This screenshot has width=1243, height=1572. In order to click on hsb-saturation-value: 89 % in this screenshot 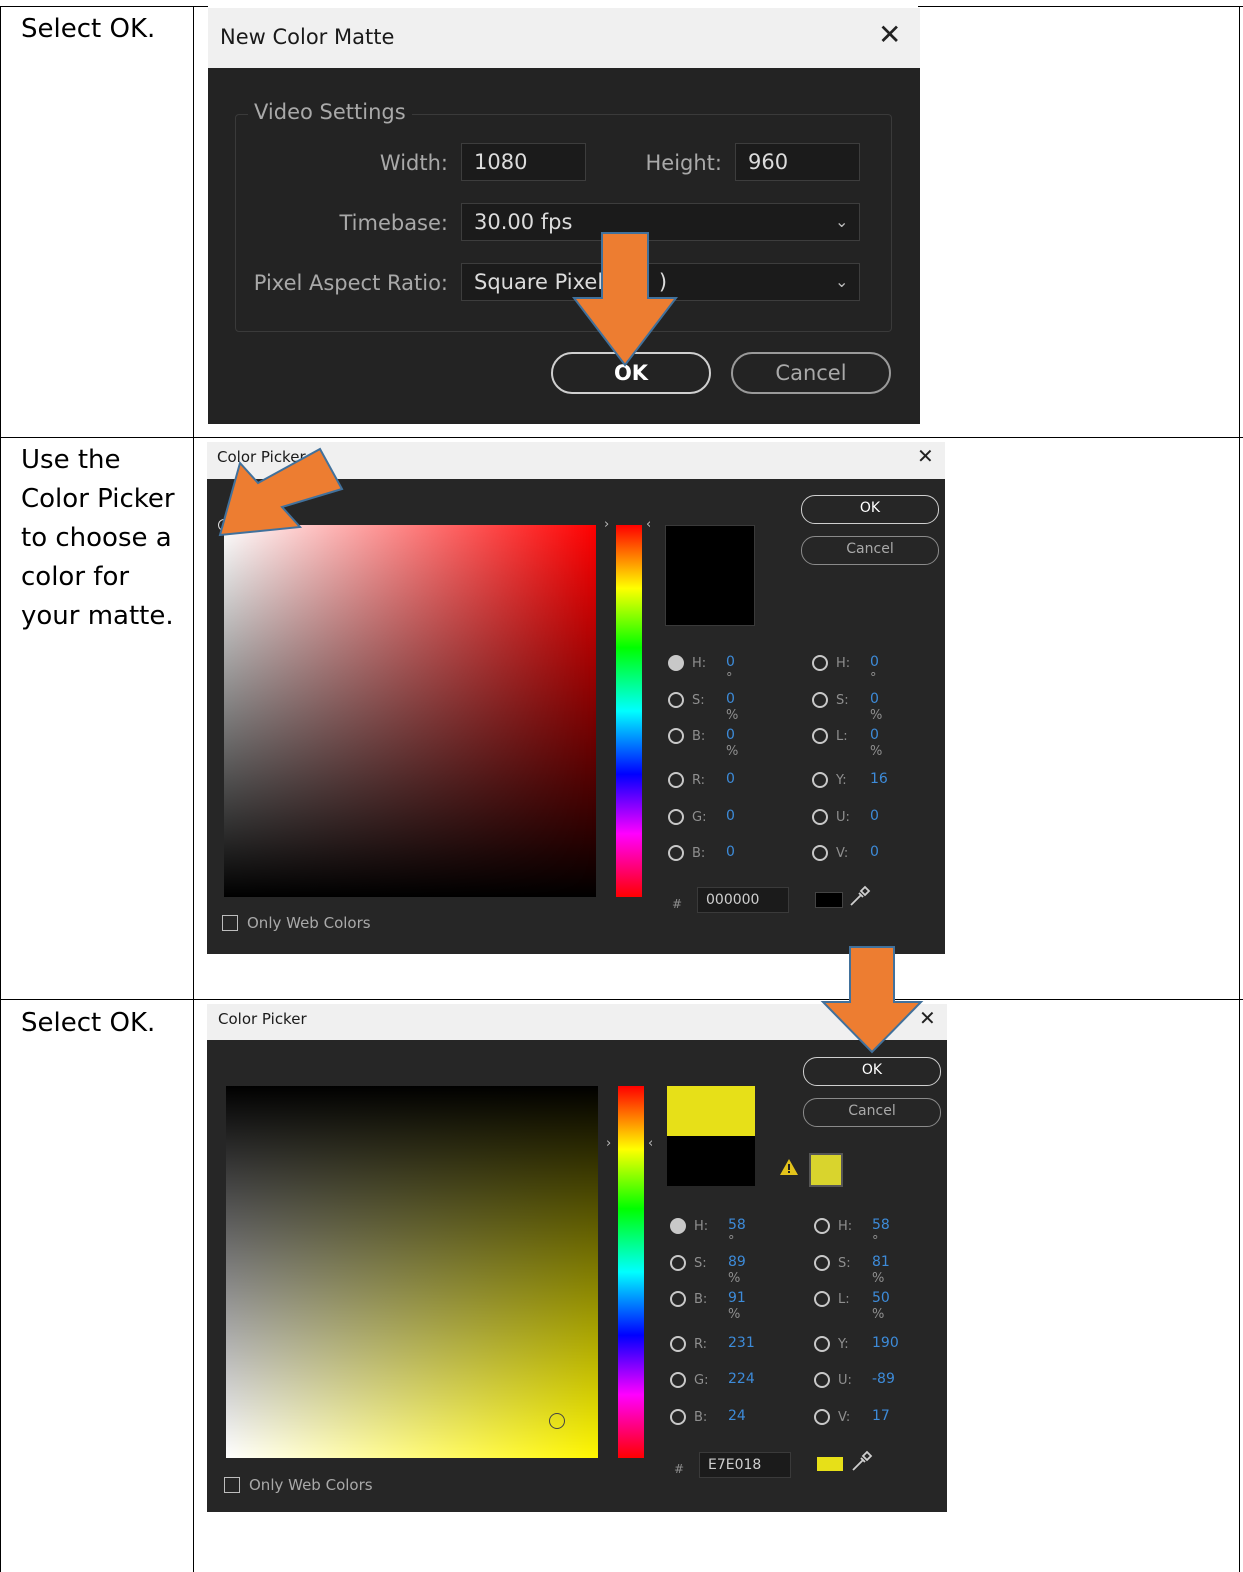, I will do `click(737, 1270)`.